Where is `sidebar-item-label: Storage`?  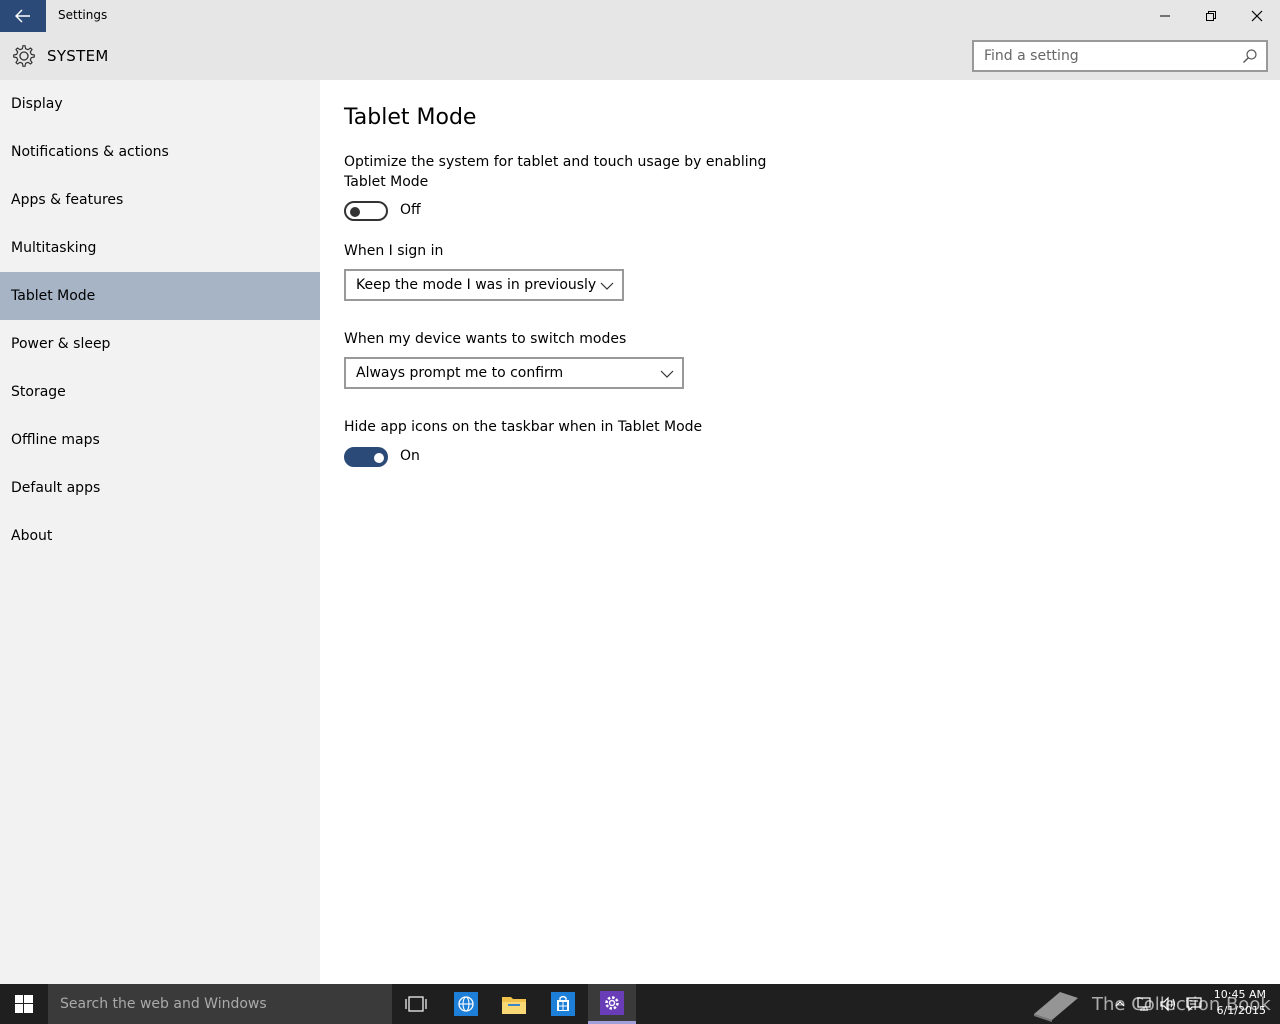 sidebar-item-label: Storage is located at coordinates (38, 392).